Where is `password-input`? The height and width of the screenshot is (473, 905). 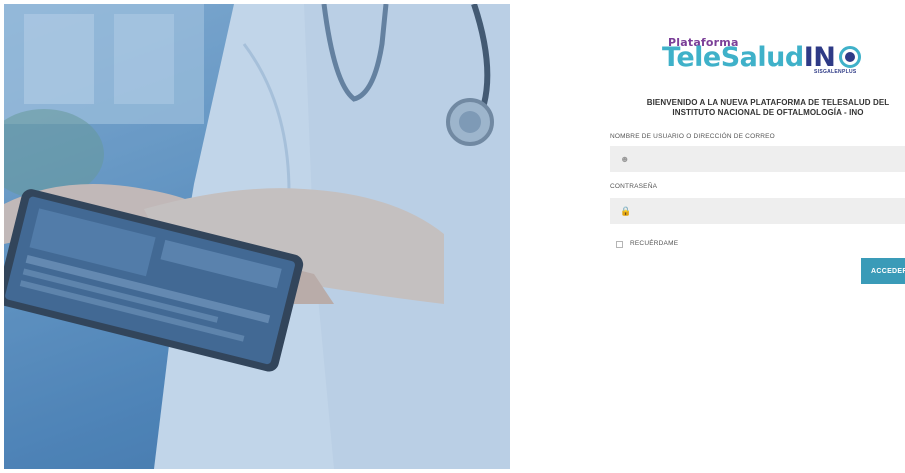 password-input is located at coordinates (769, 211).